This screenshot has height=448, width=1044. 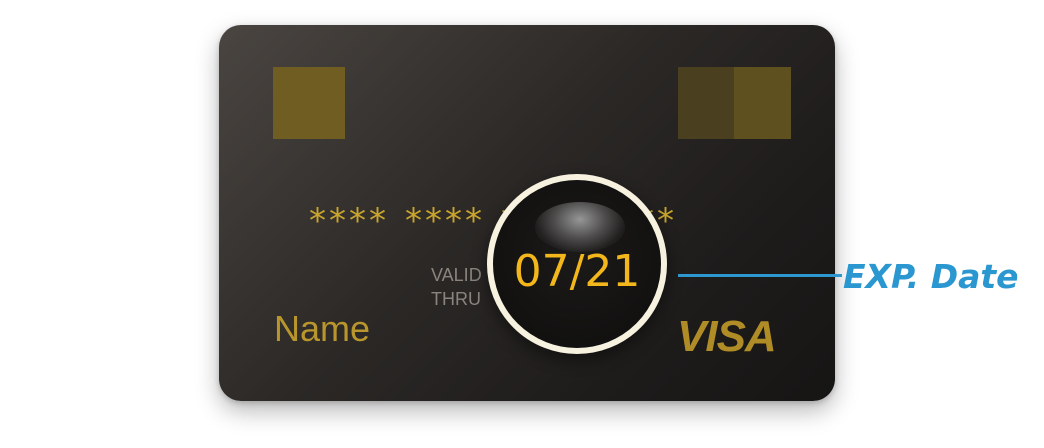 What do you see at coordinates (760, 275) in the screenshot?
I see `callout-line` at bounding box center [760, 275].